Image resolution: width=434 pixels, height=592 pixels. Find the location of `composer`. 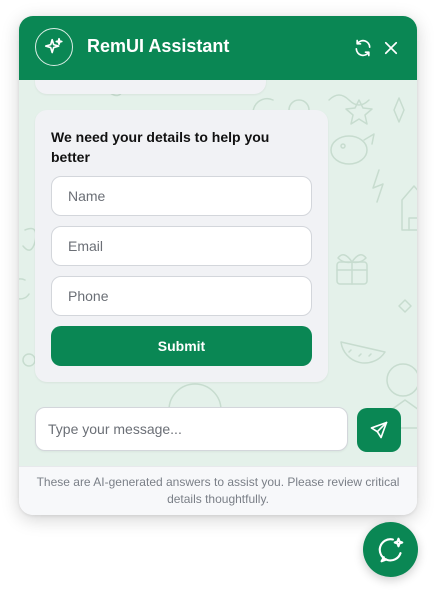

composer is located at coordinates (218, 434).